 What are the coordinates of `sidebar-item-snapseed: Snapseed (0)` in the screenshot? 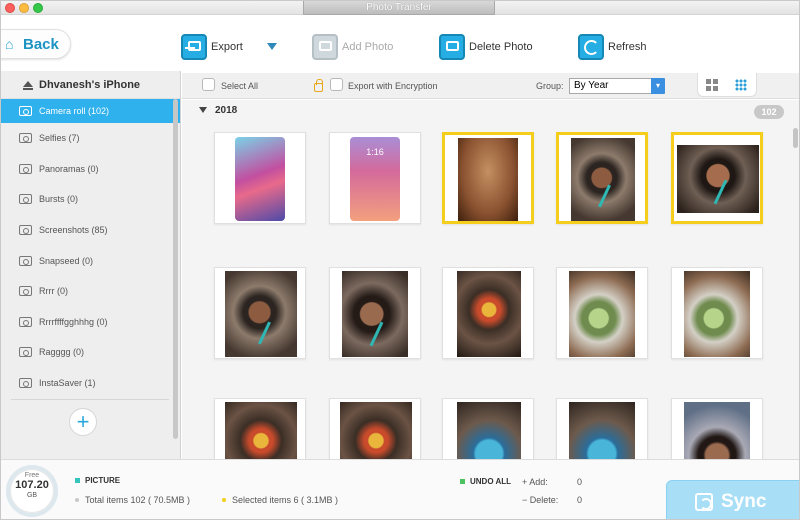 It's located at (90, 260).